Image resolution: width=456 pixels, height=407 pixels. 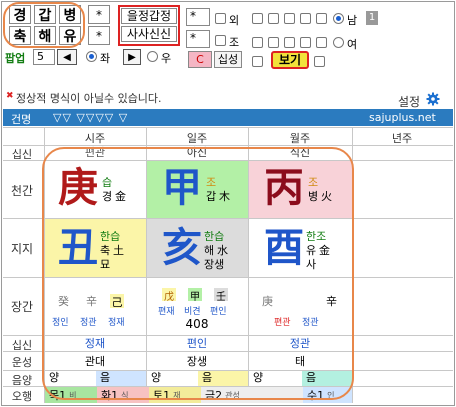 What do you see at coordinates (197, 361) in the screenshot?
I see `unseong-il: 장생` at bounding box center [197, 361].